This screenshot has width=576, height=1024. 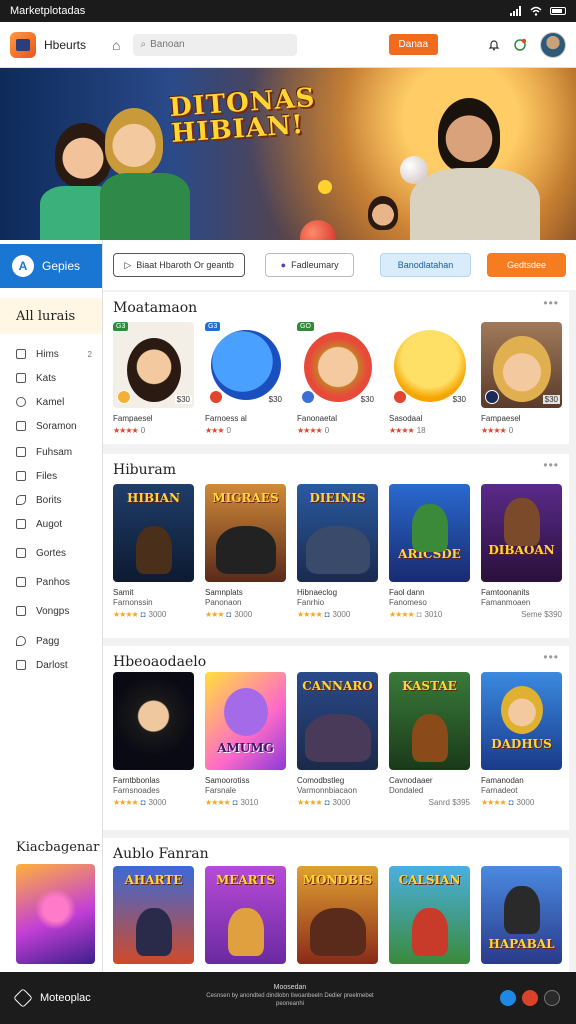 I want to click on game-card: AMUMG Samoorotiss Farsnale ★★★★ ◘ 3010, so click(x=245, y=739).